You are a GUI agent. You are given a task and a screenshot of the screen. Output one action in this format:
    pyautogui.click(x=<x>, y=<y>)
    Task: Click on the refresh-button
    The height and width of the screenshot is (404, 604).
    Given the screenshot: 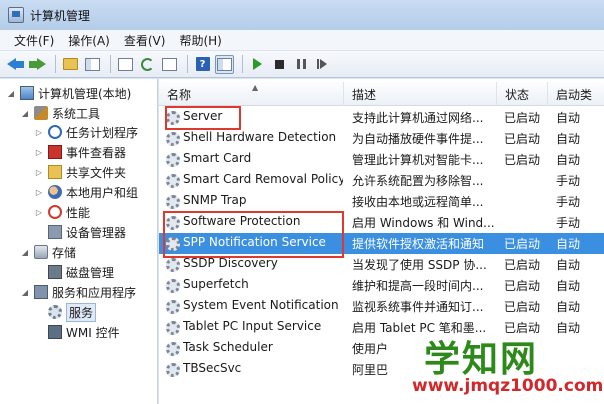 What is the action you would take?
    pyautogui.click(x=147, y=64)
    